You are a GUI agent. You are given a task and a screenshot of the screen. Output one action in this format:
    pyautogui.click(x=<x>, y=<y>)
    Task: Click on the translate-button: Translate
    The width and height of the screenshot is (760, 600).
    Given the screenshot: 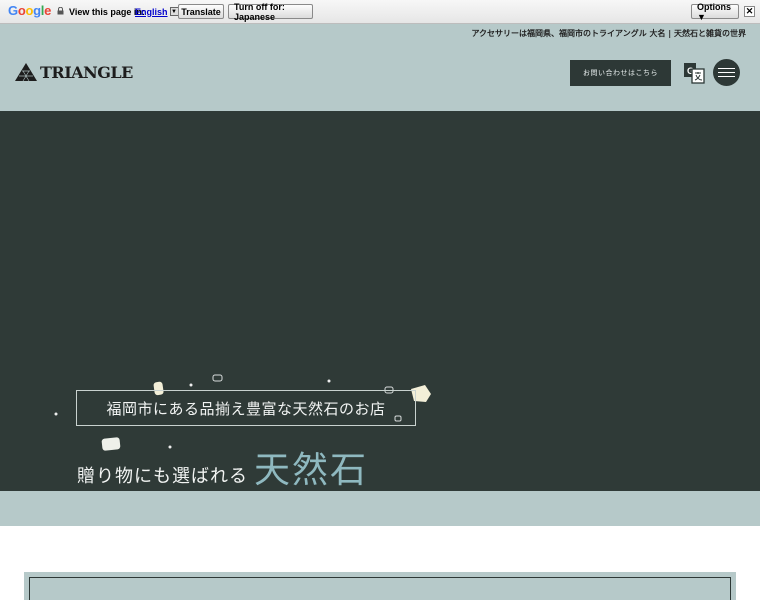 What is the action you would take?
    pyautogui.click(x=201, y=11)
    